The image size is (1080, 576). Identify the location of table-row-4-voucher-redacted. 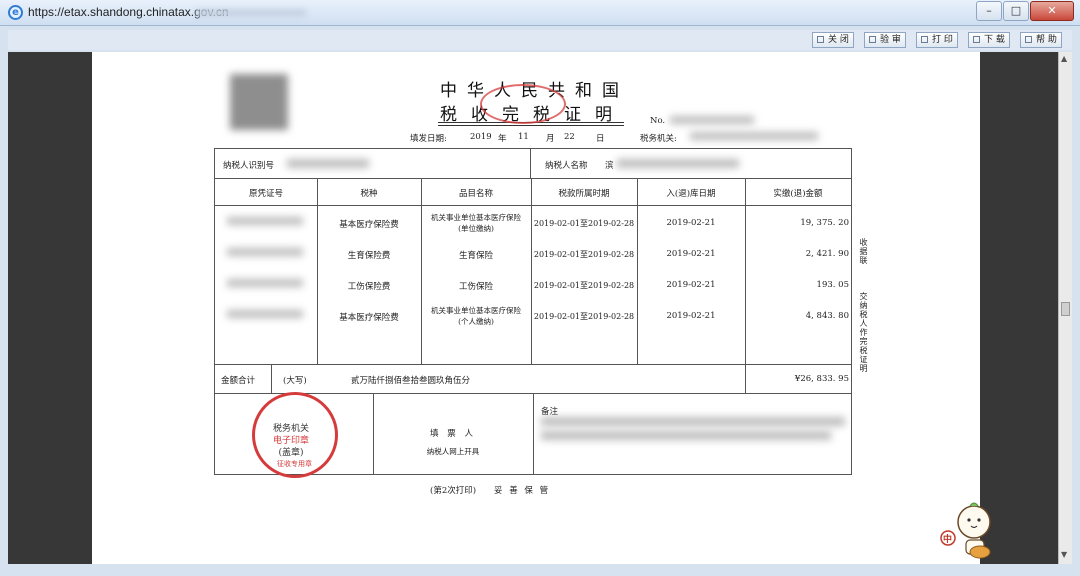
(265, 314).